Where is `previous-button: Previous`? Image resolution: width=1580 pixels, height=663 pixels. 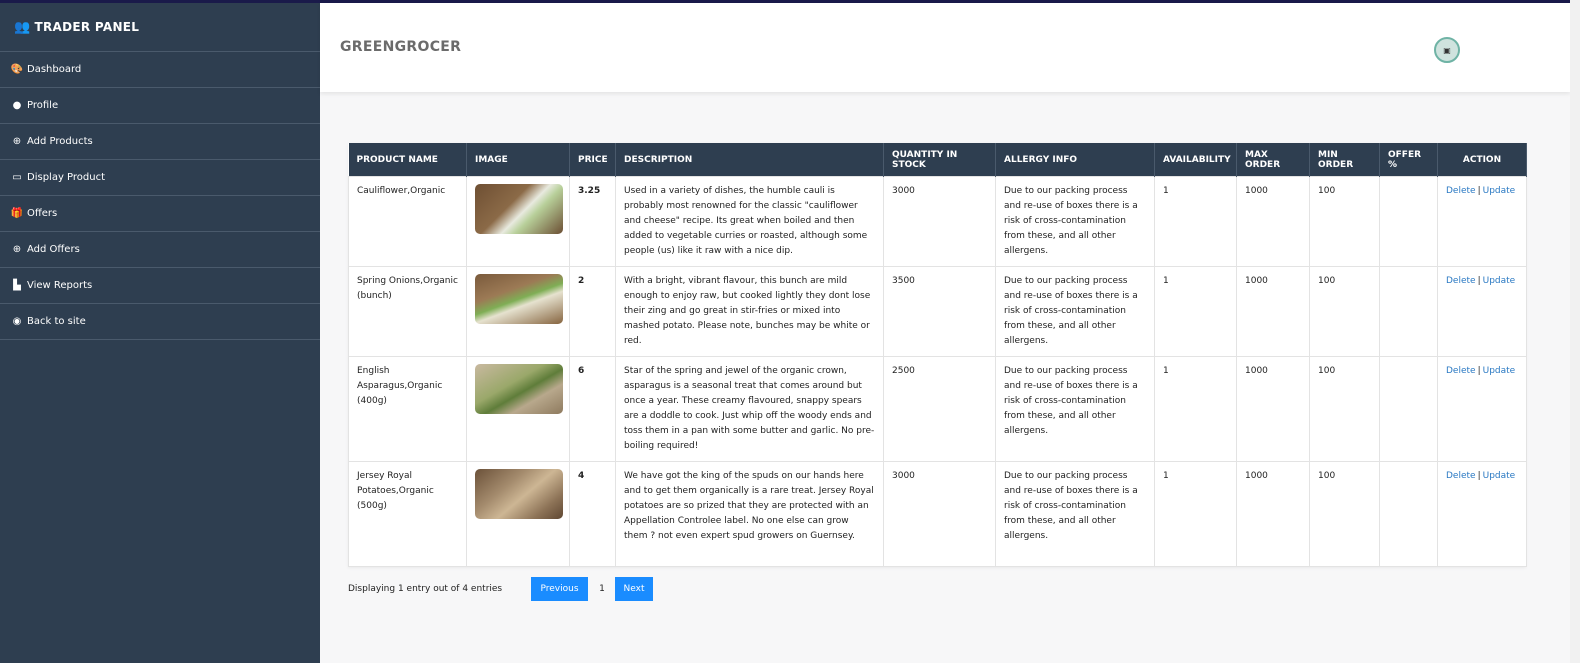
previous-button: Previous is located at coordinates (559, 589).